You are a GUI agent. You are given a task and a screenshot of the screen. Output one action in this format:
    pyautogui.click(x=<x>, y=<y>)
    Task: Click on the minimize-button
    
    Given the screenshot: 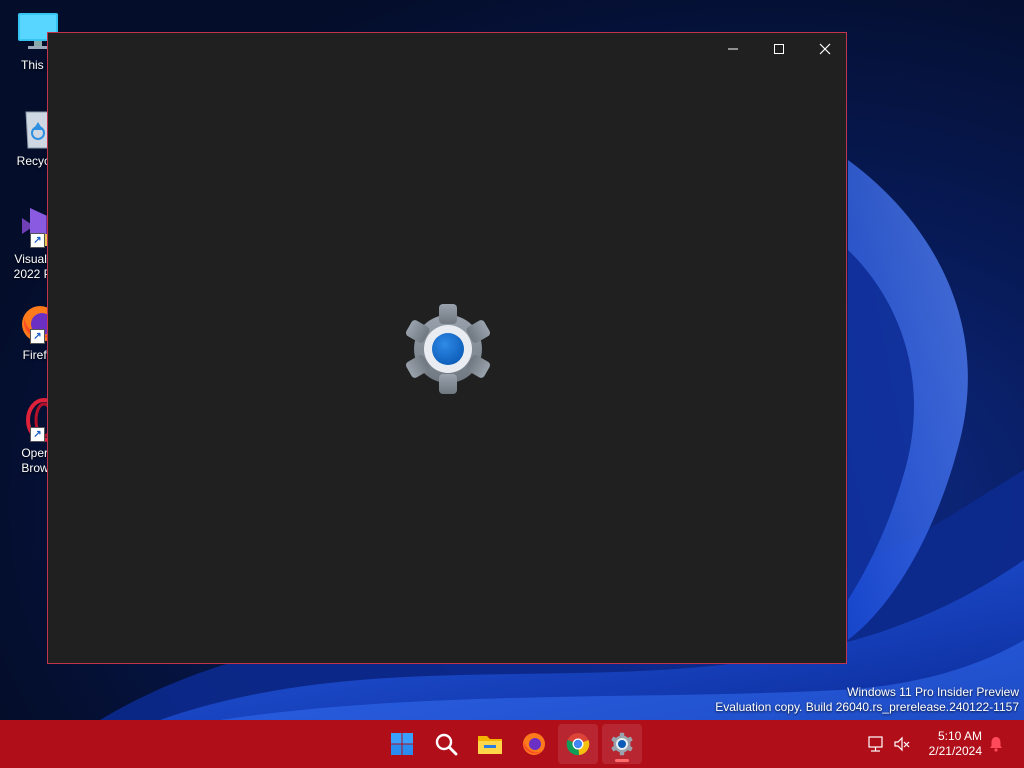 What is the action you would take?
    pyautogui.click(x=733, y=49)
    